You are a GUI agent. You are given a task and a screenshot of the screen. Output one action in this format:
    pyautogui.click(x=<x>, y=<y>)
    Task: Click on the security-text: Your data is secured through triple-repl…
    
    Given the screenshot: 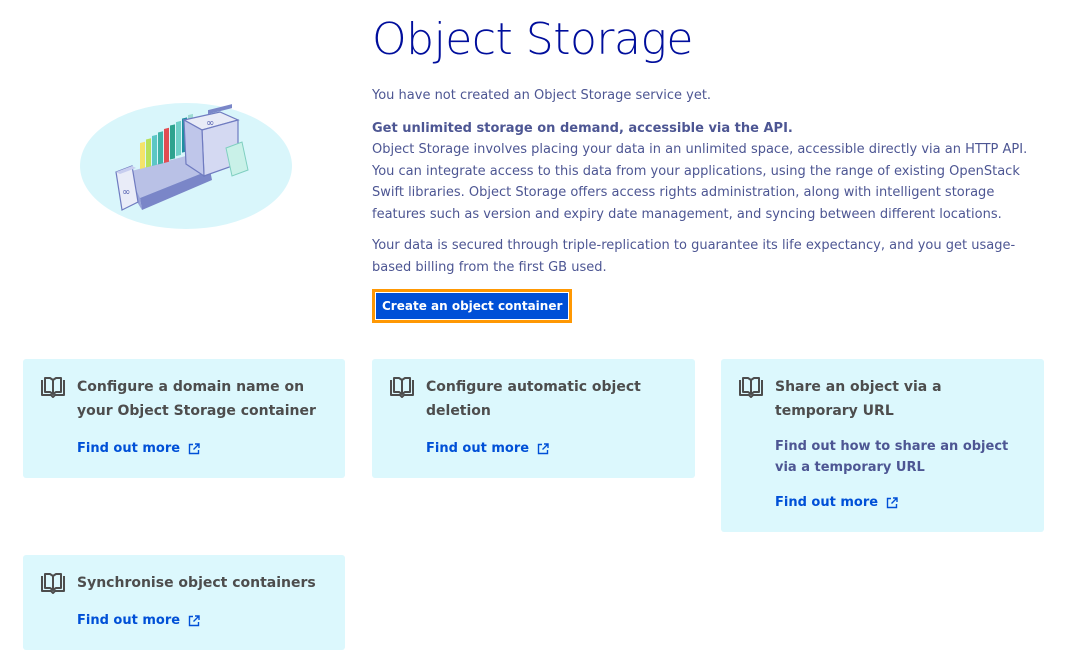 What is the action you would take?
    pyautogui.click(x=694, y=256)
    